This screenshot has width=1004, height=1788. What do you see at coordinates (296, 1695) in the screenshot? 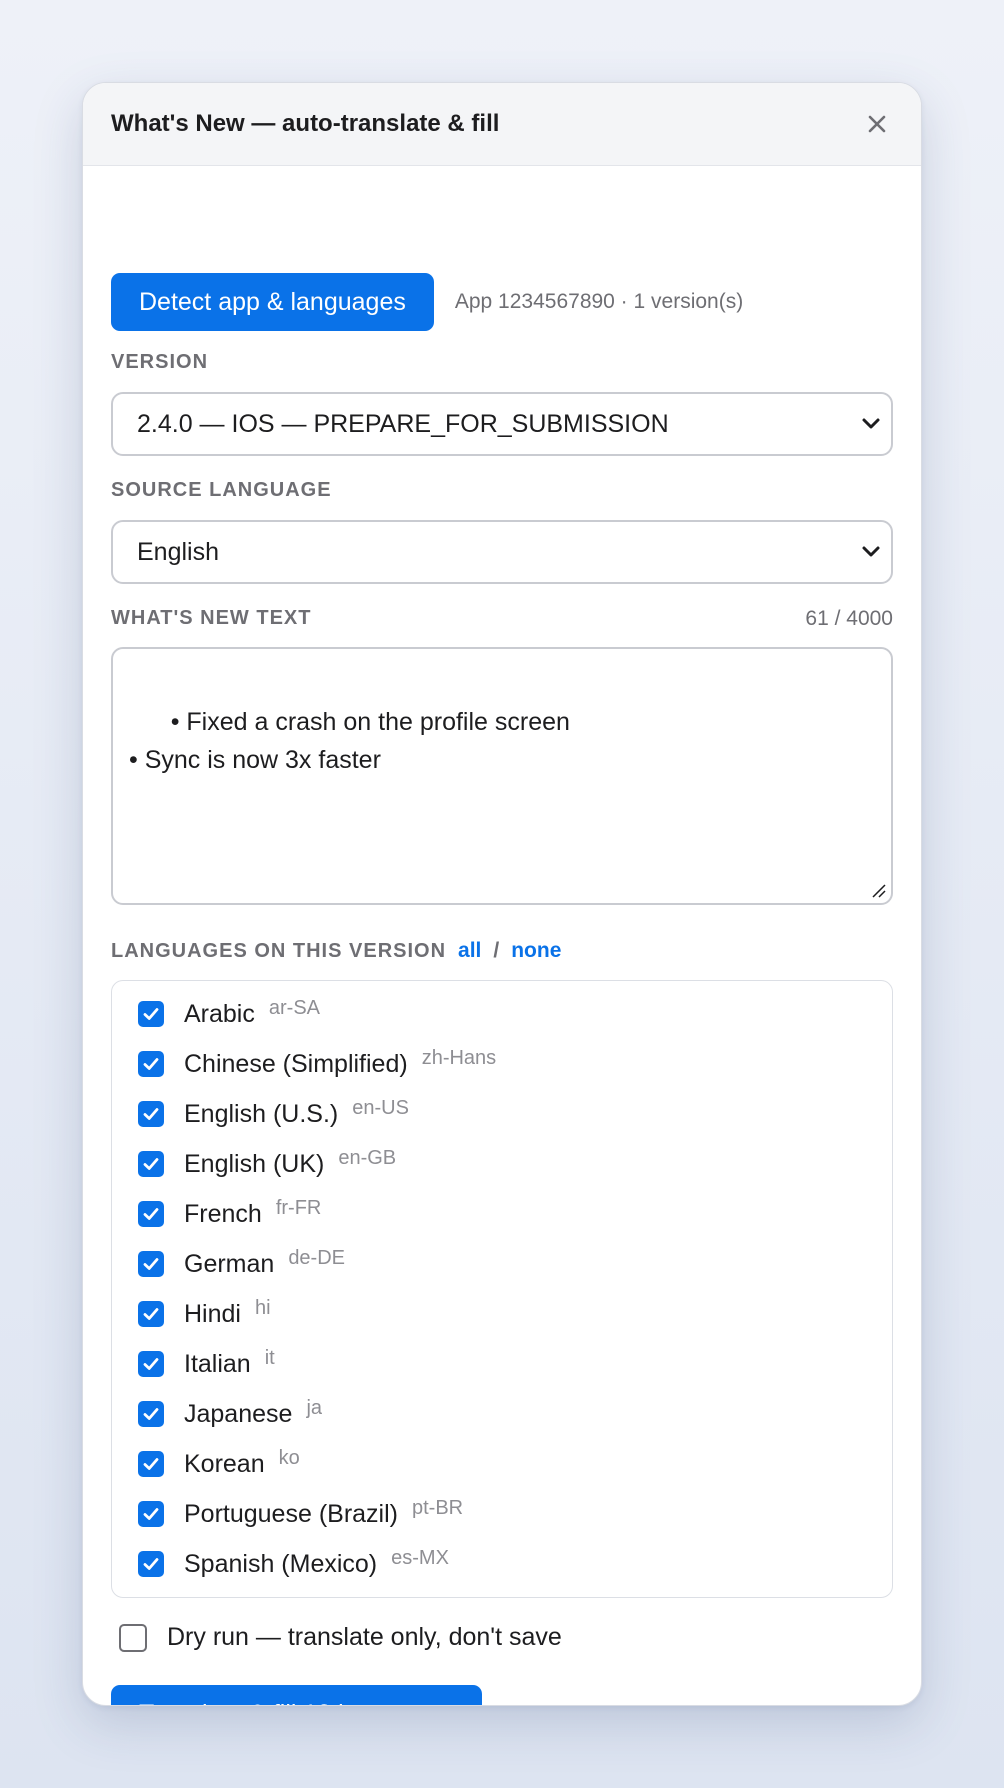
I see `translate-fill-button: Translate & fill 12 languages` at bounding box center [296, 1695].